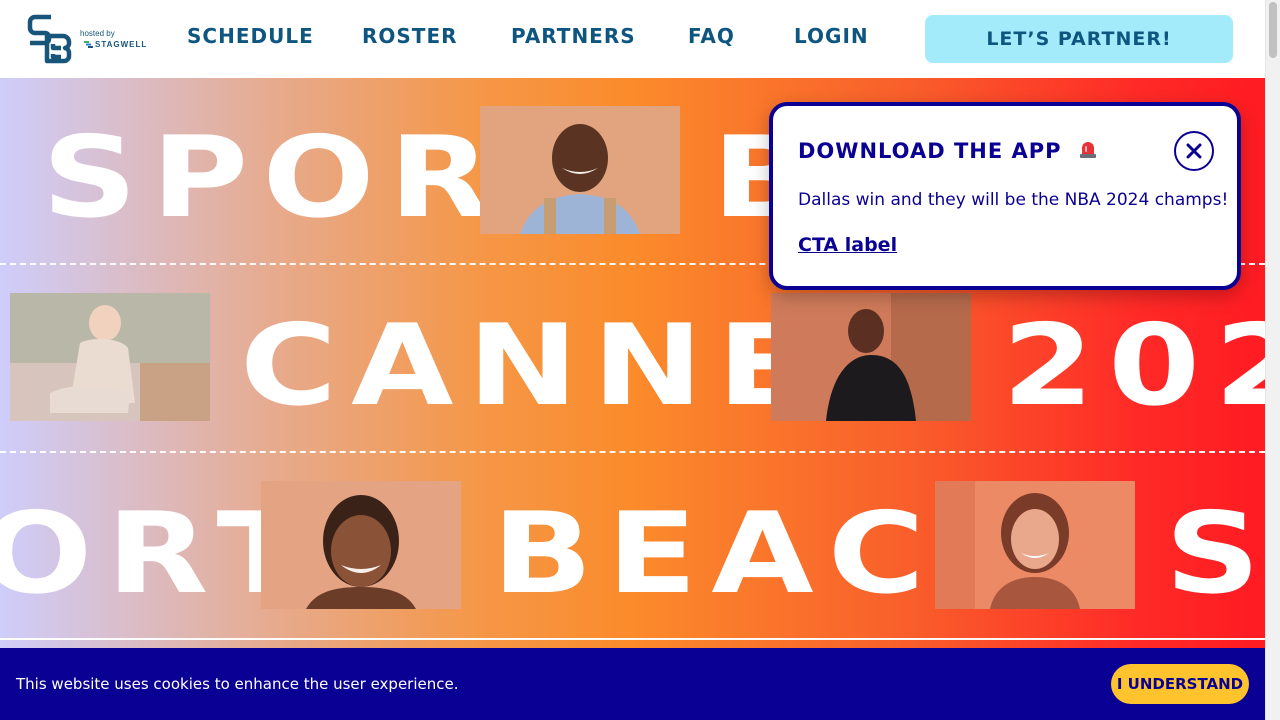 This screenshot has height=720, width=1280. Describe the element at coordinates (250, 36) in the screenshot. I see `nav-schedule: SCHEDULE` at that location.